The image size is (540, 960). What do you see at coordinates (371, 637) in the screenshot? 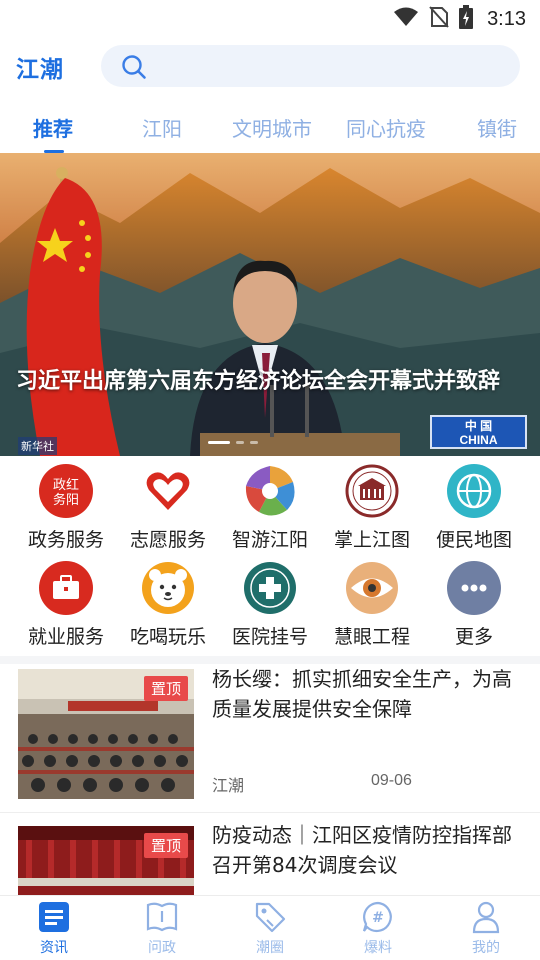
I see `service-label: 慧眼工程` at bounding box center [371, 637].